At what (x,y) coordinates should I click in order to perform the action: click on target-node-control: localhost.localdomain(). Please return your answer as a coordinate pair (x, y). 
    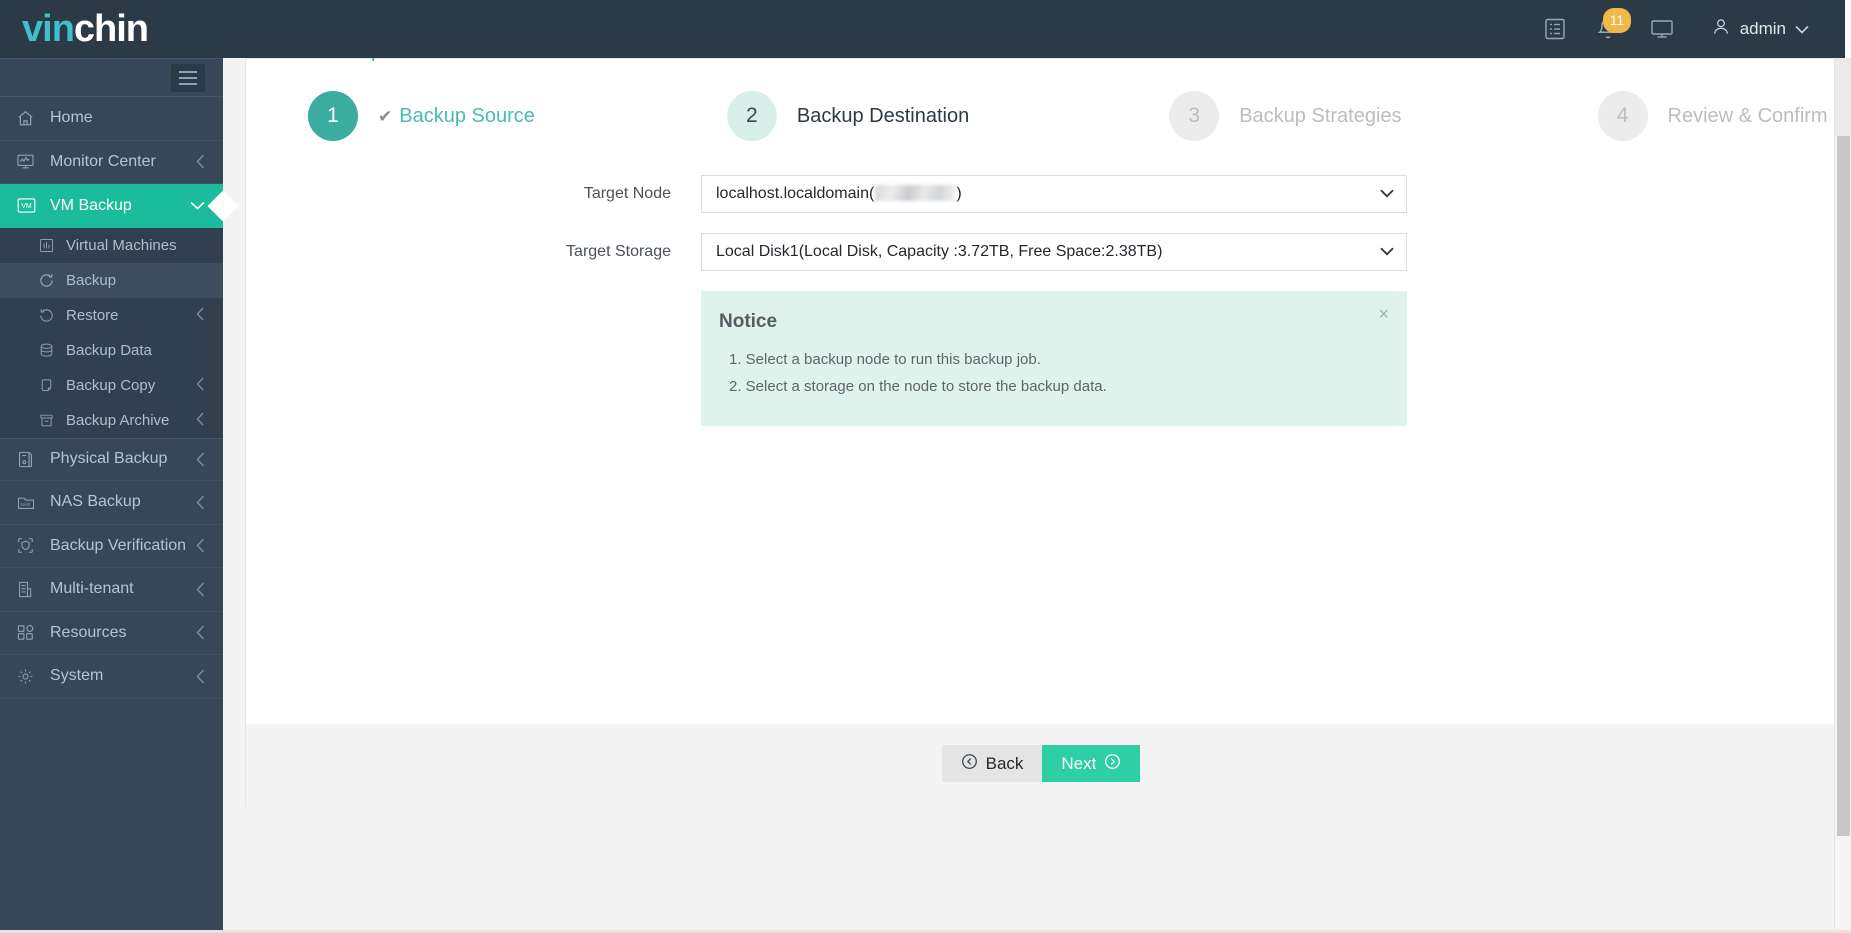
    Looking at the image, I should click on (1054, 194).